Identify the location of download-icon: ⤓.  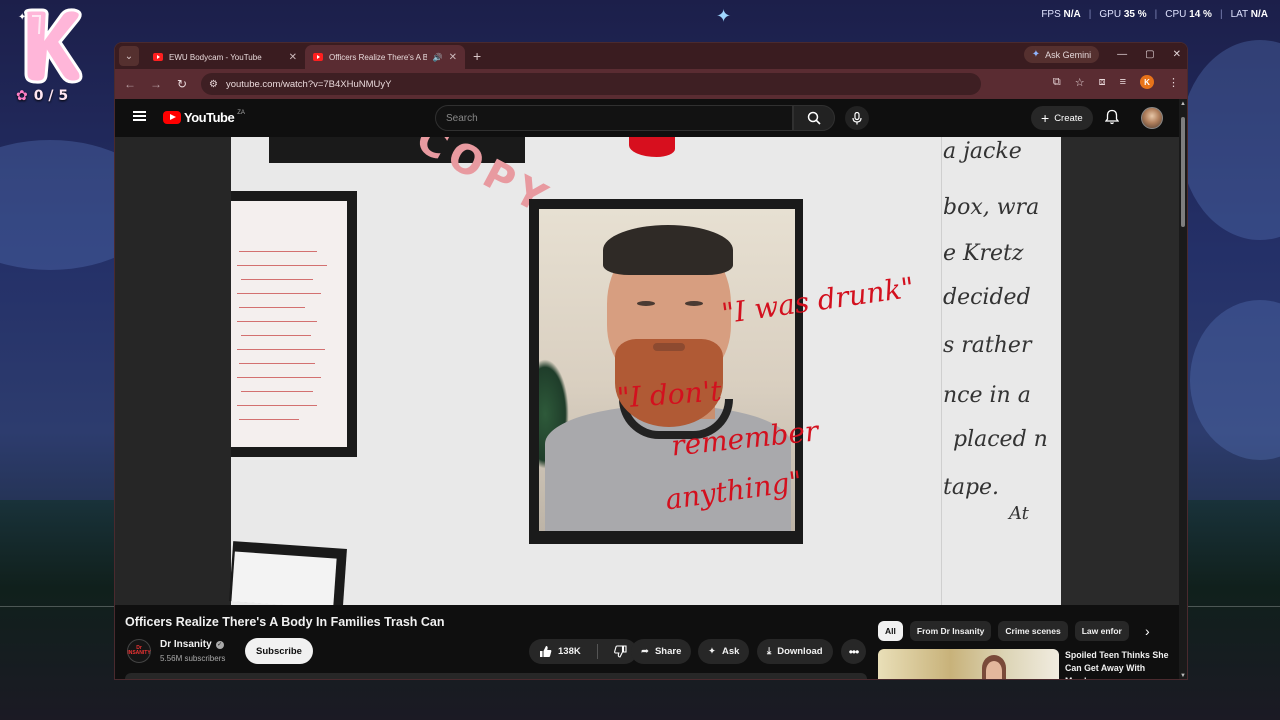
(769, 651).